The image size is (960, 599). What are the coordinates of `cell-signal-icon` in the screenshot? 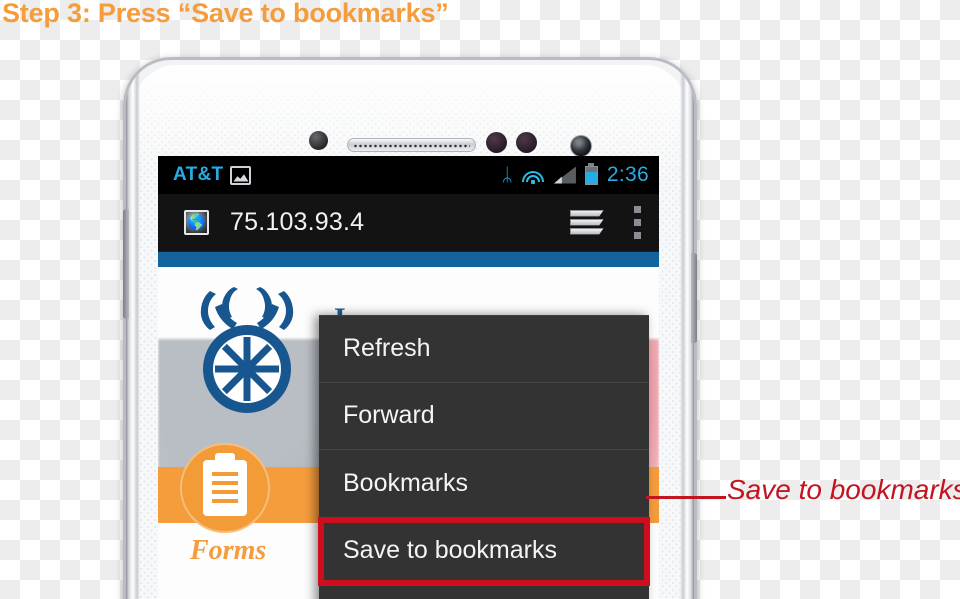 It's located at (564, 175).